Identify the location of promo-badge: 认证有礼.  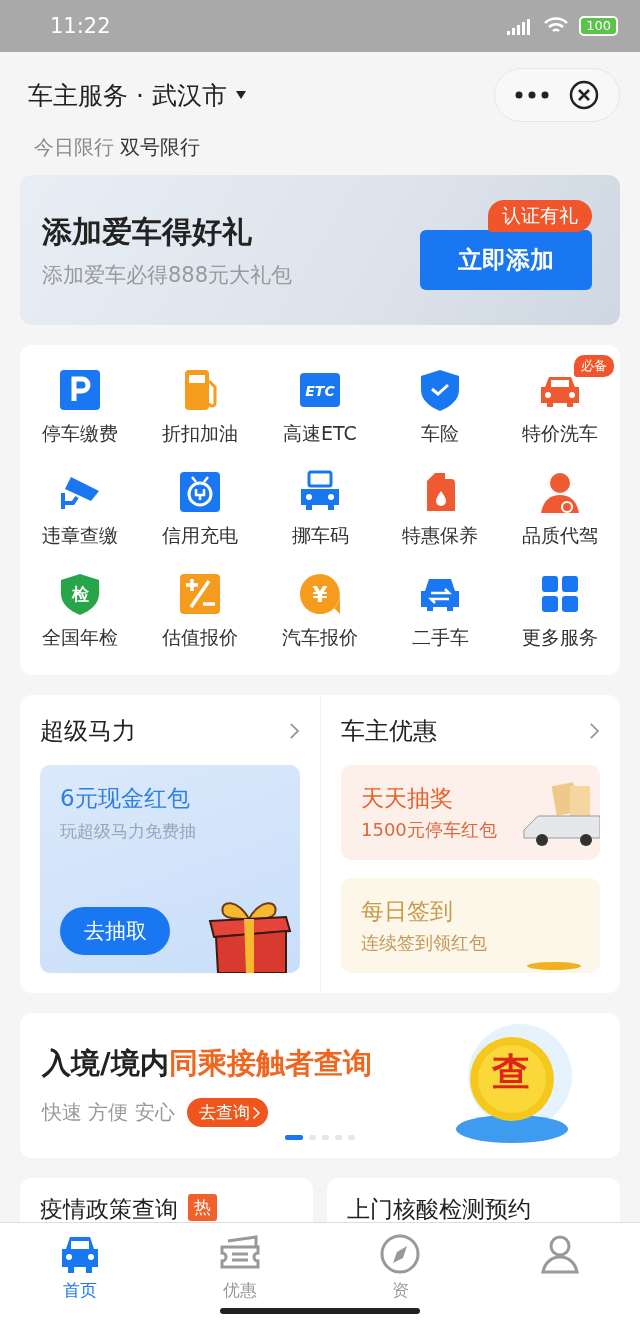
(540, 216).